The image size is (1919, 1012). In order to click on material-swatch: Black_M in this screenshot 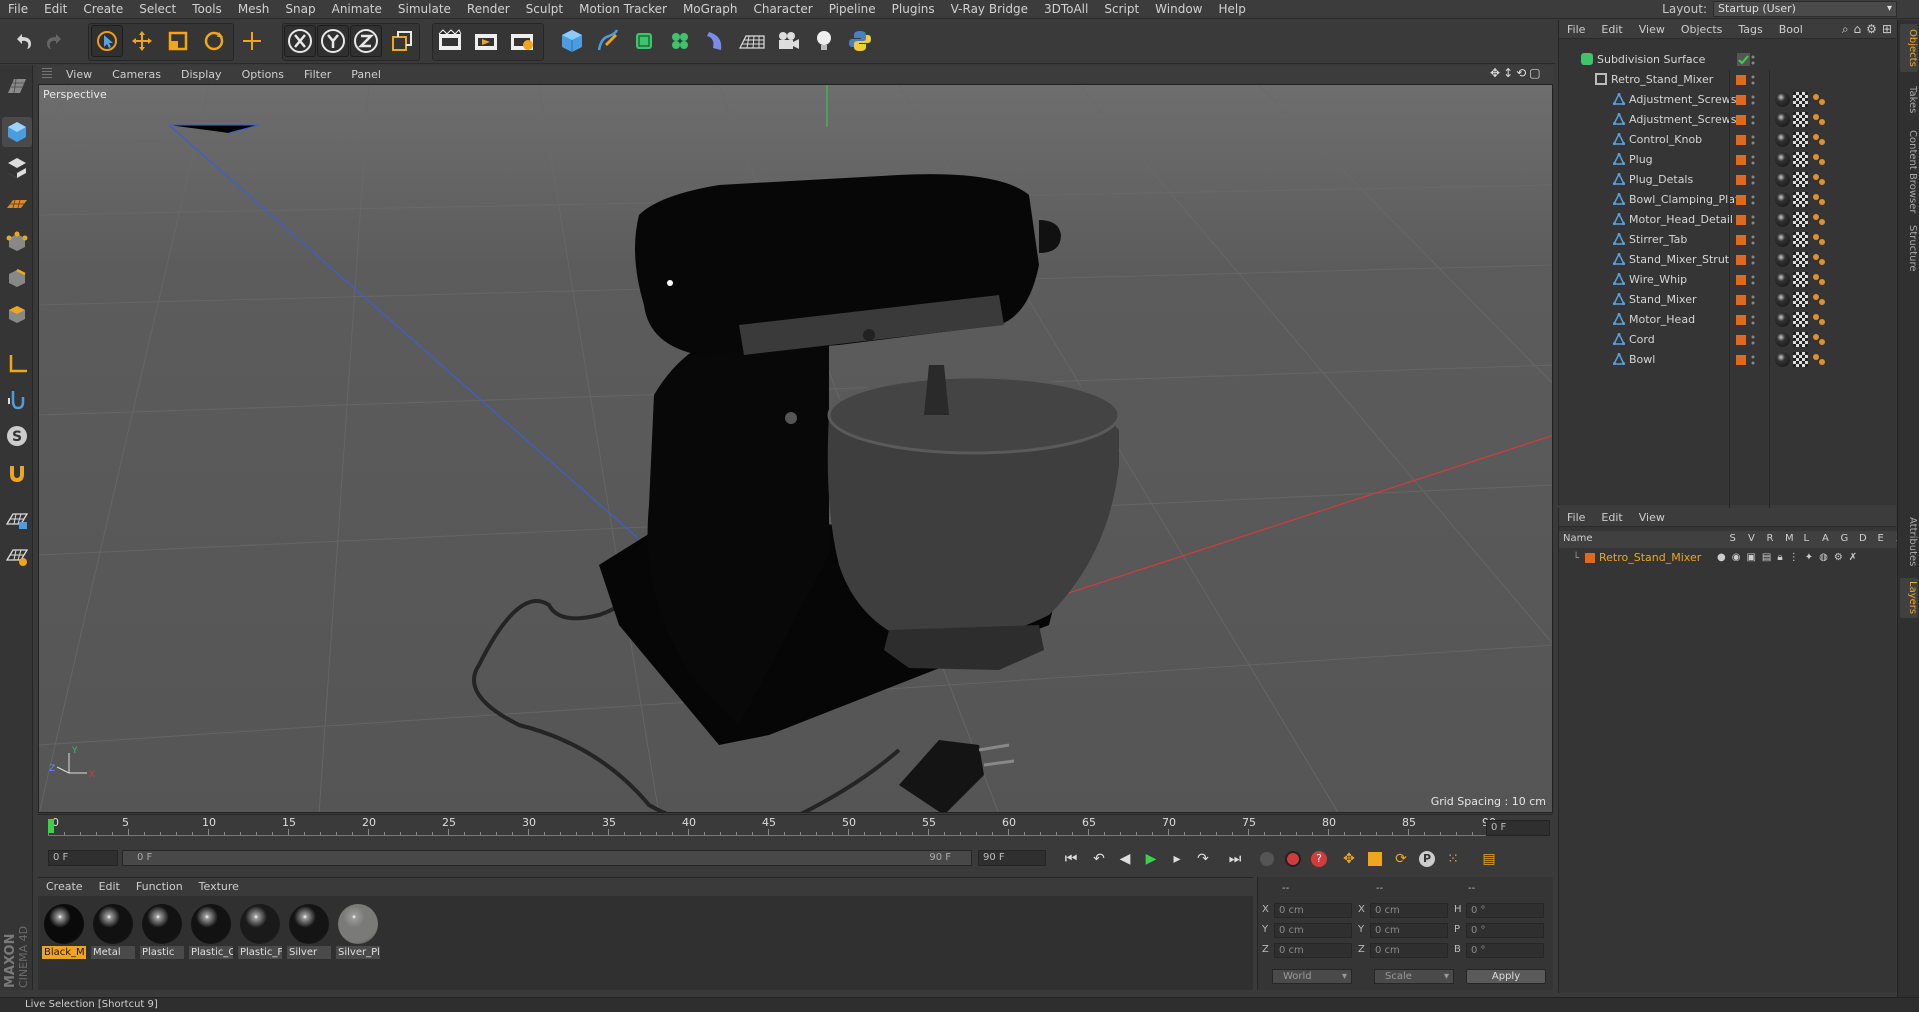, I will do `click(64, 931)`.